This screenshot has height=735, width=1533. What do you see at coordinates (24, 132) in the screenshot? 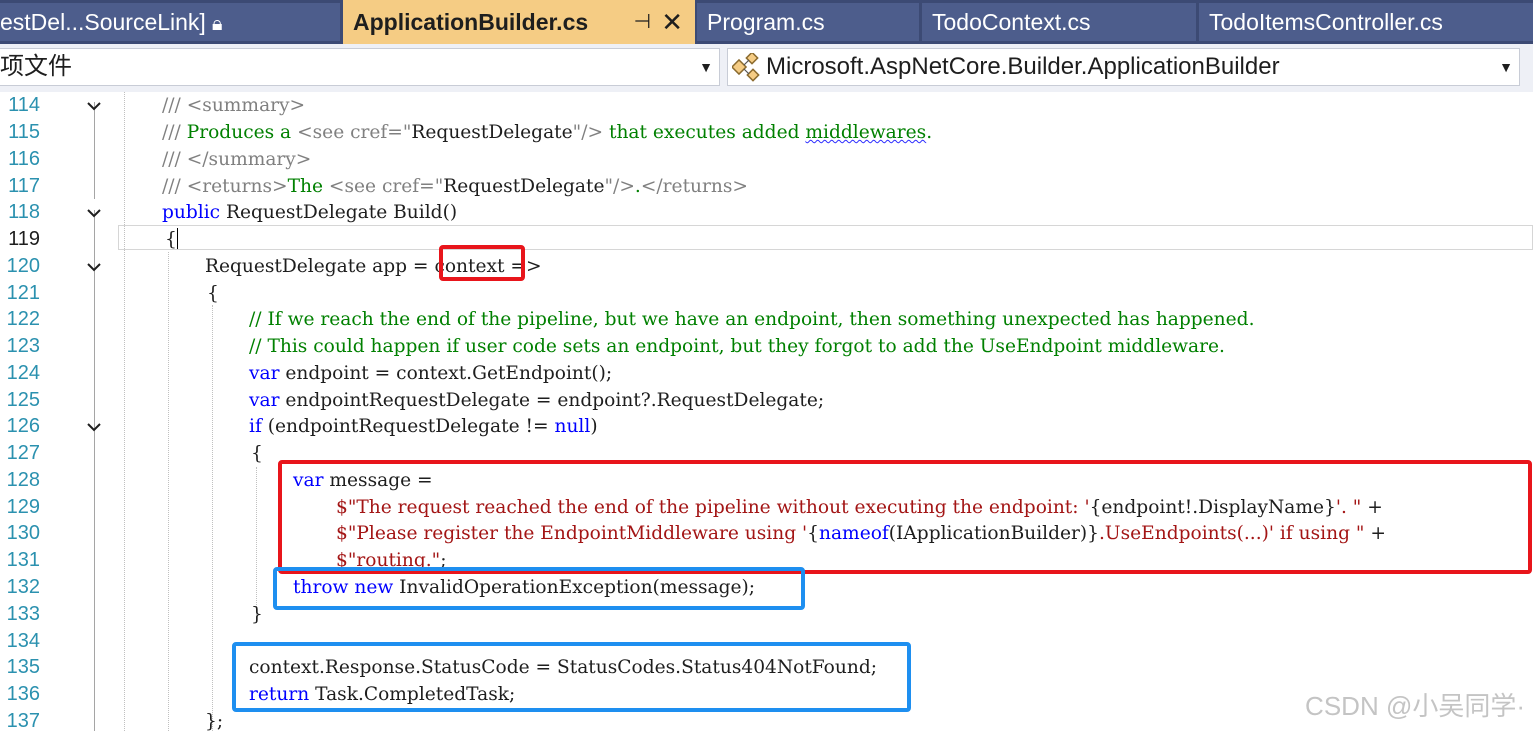
I see `line-number: 115` at bounding box center [24, 132].